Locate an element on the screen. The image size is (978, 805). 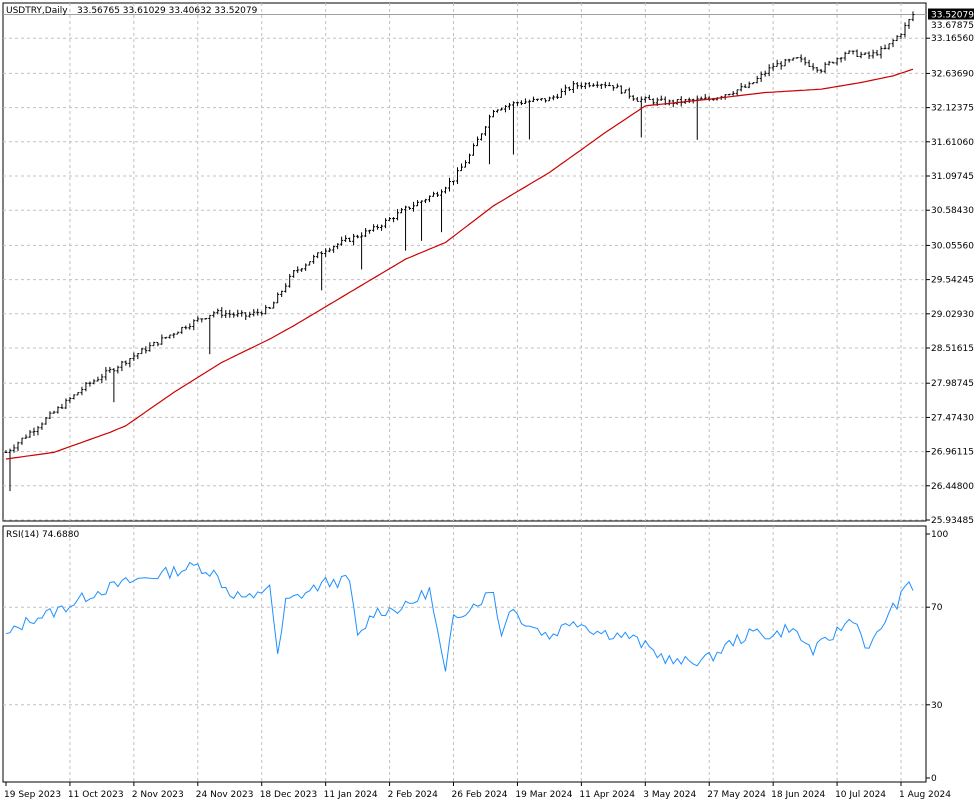
date-tick-label: 11 Jan 2024 is located at coordinates (351, 795).